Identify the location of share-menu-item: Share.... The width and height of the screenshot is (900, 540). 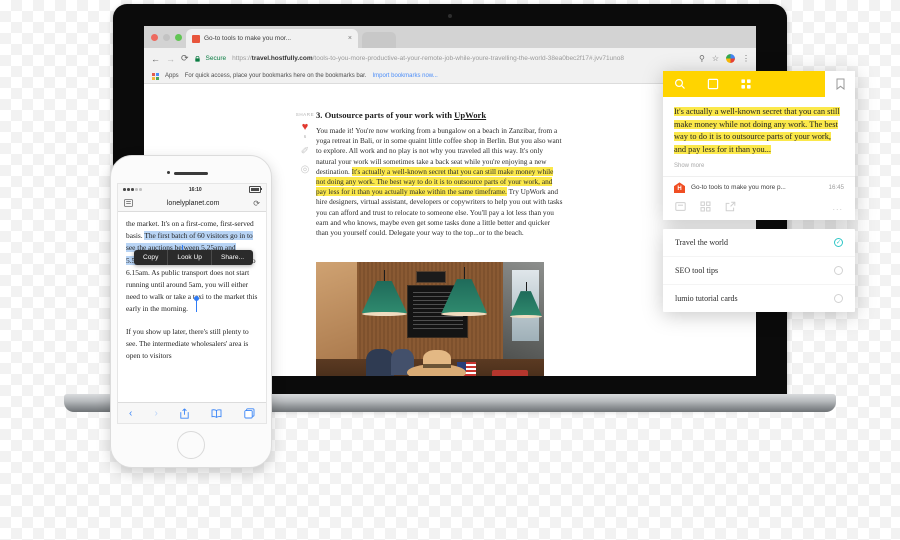
(232, 257).